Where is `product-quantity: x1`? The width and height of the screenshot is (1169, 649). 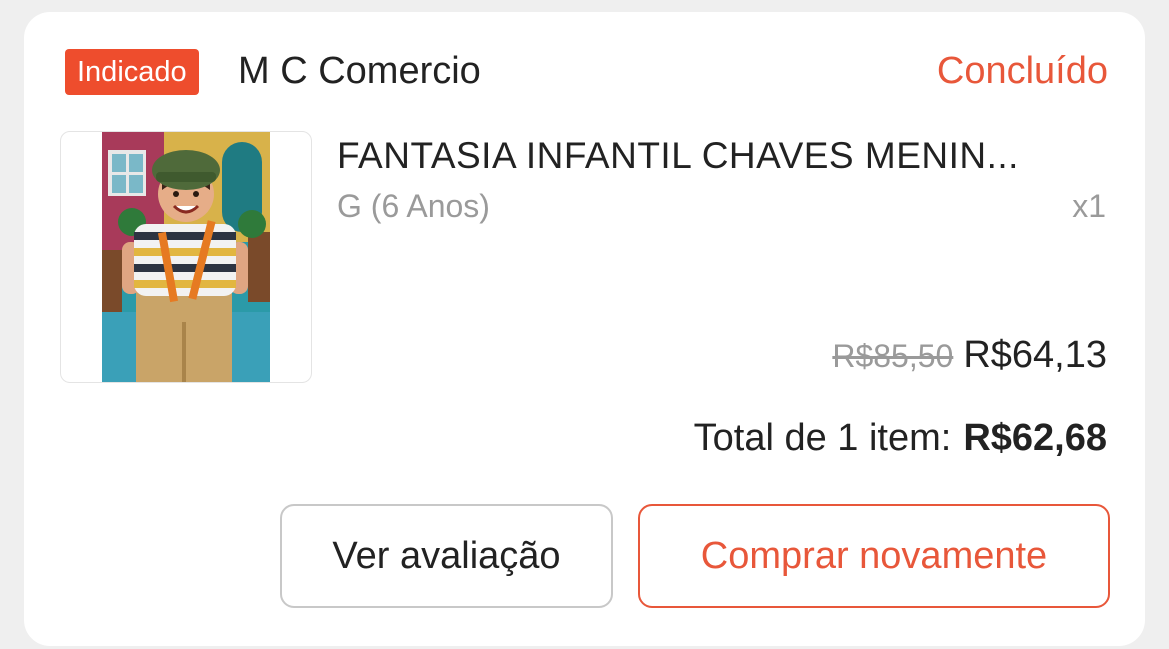 product-quantity: x1 is located at coordinates (1089, 206).